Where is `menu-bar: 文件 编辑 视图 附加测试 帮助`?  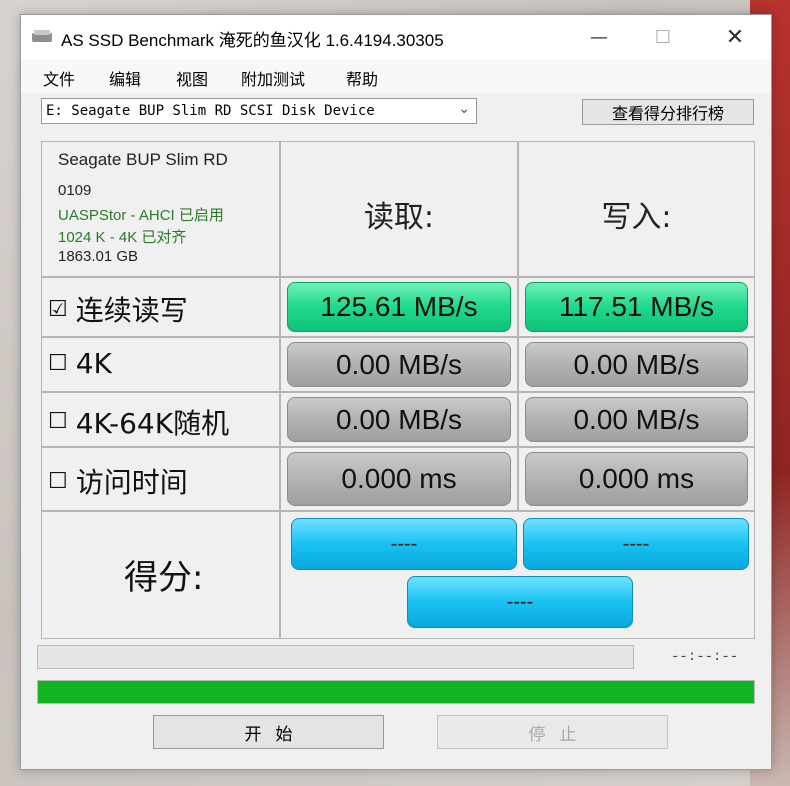 menu-bar: 文件 编辑 视图 附加测试 帮助 is located at coordinates (396, 76).